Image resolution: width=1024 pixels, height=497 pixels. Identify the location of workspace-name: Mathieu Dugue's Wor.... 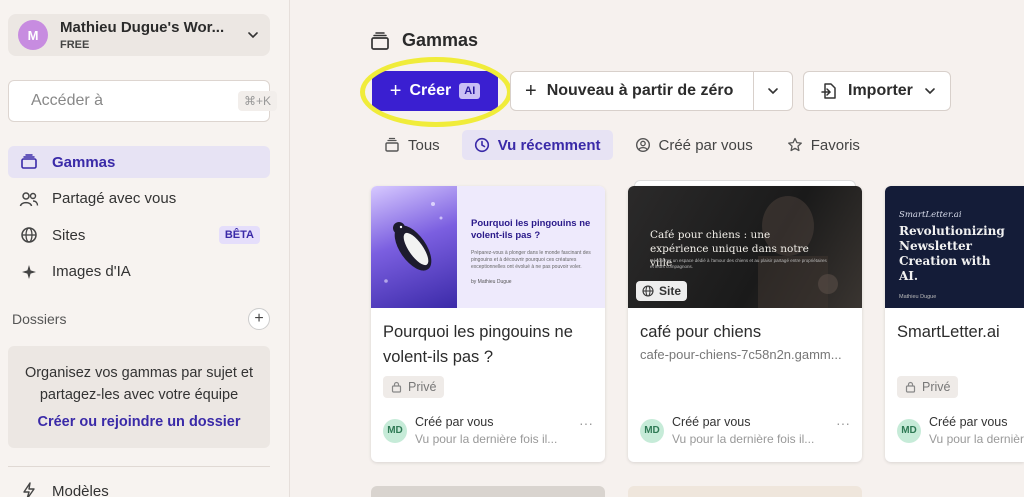
(142, 27).